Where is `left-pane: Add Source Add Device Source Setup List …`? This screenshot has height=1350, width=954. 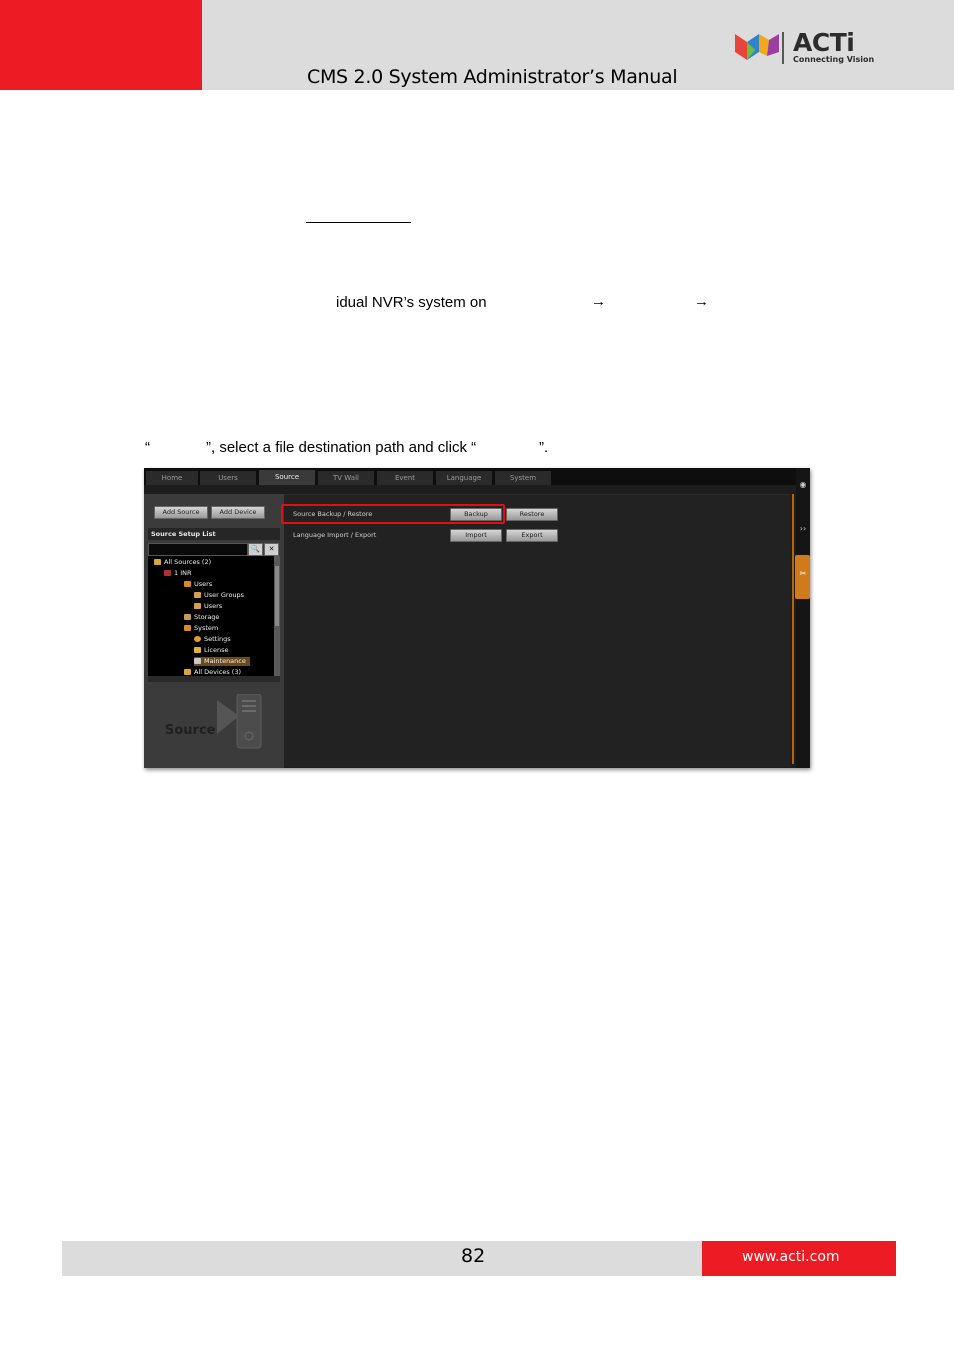
left-pane: Add Source Add Device Source Setup List … is located at coordinates (214, 631).